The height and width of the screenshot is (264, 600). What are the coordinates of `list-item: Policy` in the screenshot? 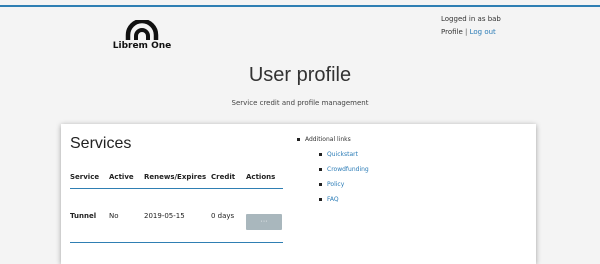 It's located at (331, 184).